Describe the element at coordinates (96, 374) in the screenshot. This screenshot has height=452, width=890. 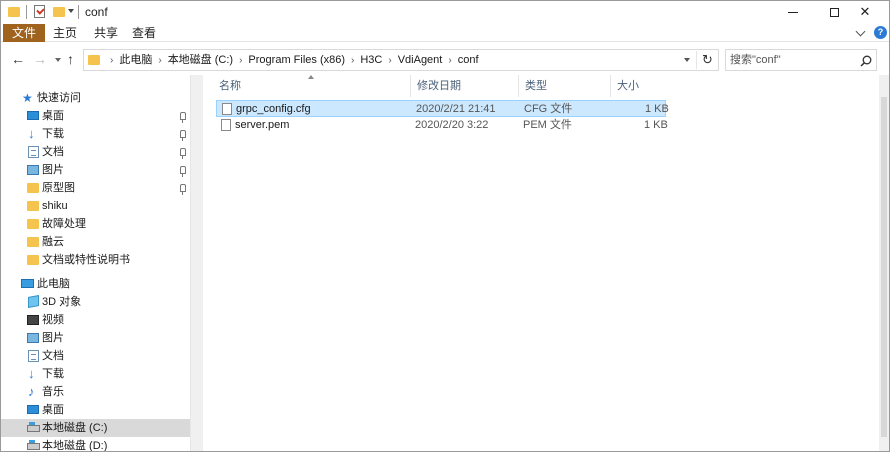
I see `sidebar-item-pc-downloads: ↓ 下载` at that location.